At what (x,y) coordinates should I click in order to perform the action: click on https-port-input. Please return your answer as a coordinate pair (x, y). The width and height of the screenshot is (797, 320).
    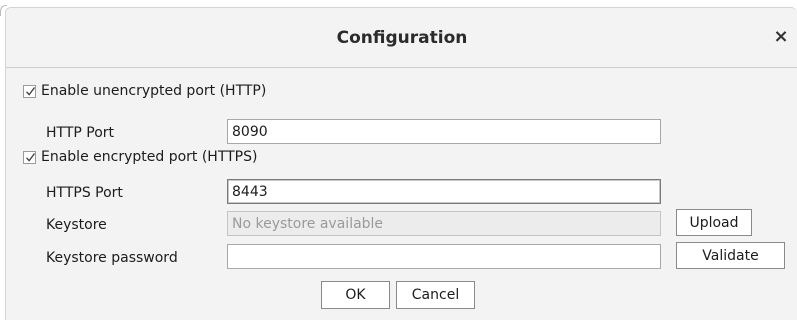
    Looking at the image, I should click on (444, 191).